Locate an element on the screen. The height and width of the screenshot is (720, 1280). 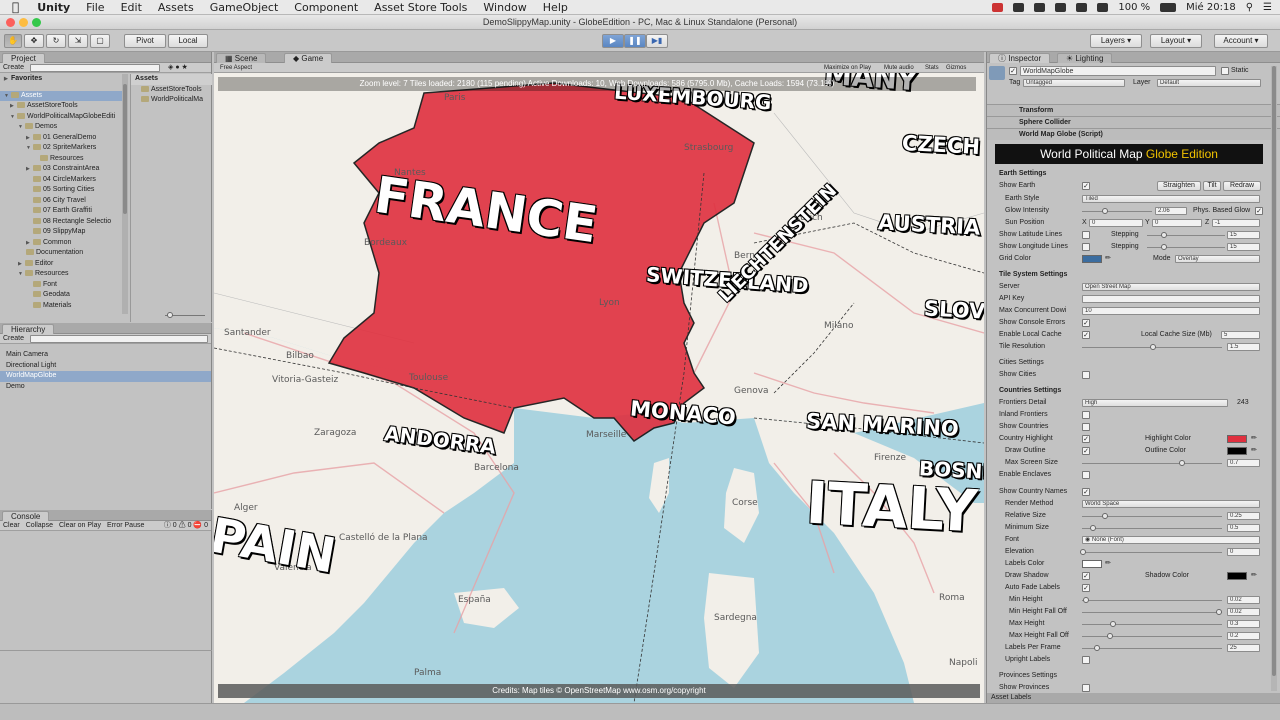
active-checkbox: ✓ is located at coordinates (1013, 71).